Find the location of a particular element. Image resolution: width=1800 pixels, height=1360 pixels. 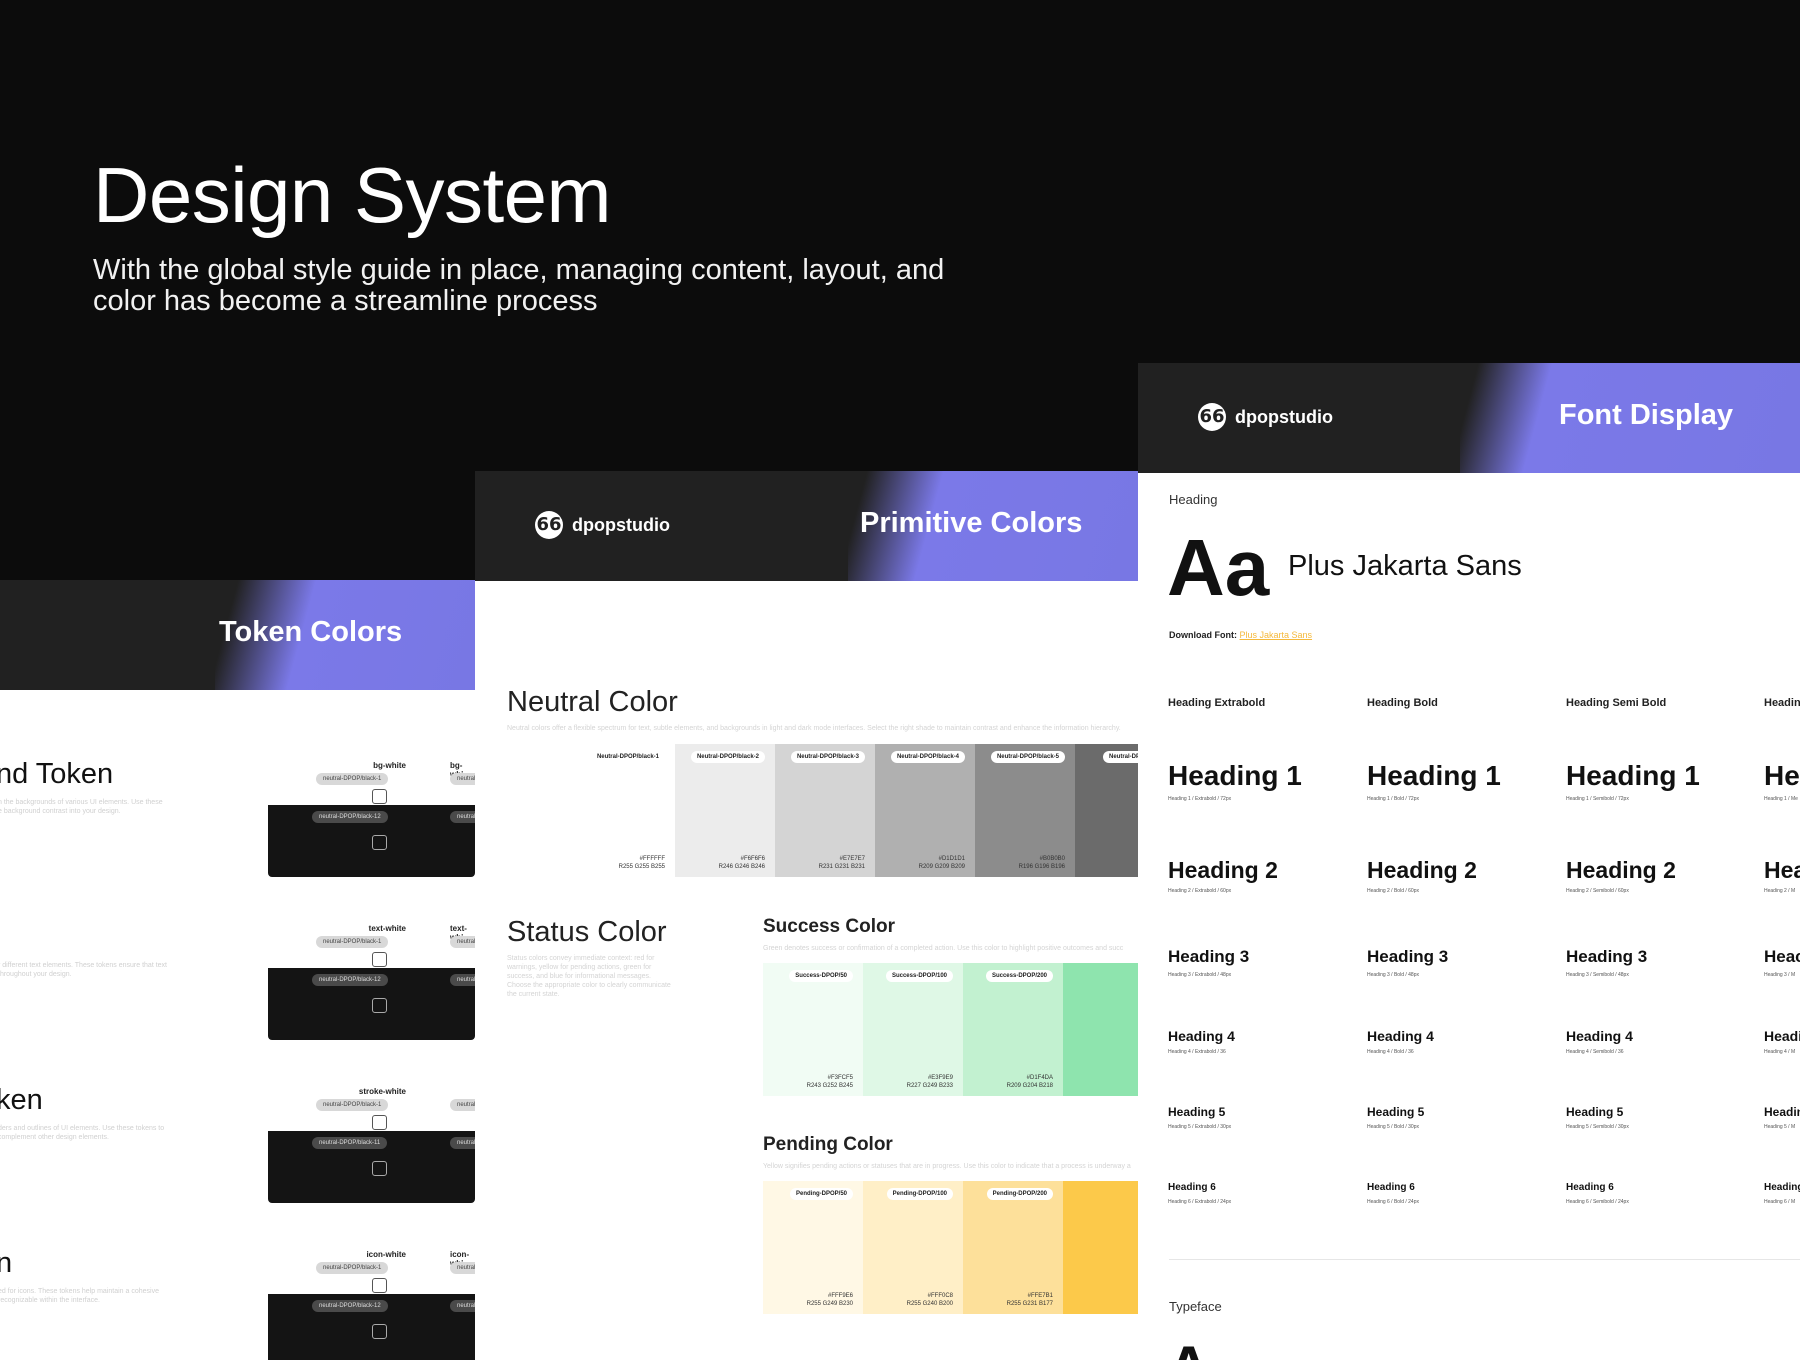

neutral-swatch-hex: #F6F6F6 is located at coordinates (752, 859).